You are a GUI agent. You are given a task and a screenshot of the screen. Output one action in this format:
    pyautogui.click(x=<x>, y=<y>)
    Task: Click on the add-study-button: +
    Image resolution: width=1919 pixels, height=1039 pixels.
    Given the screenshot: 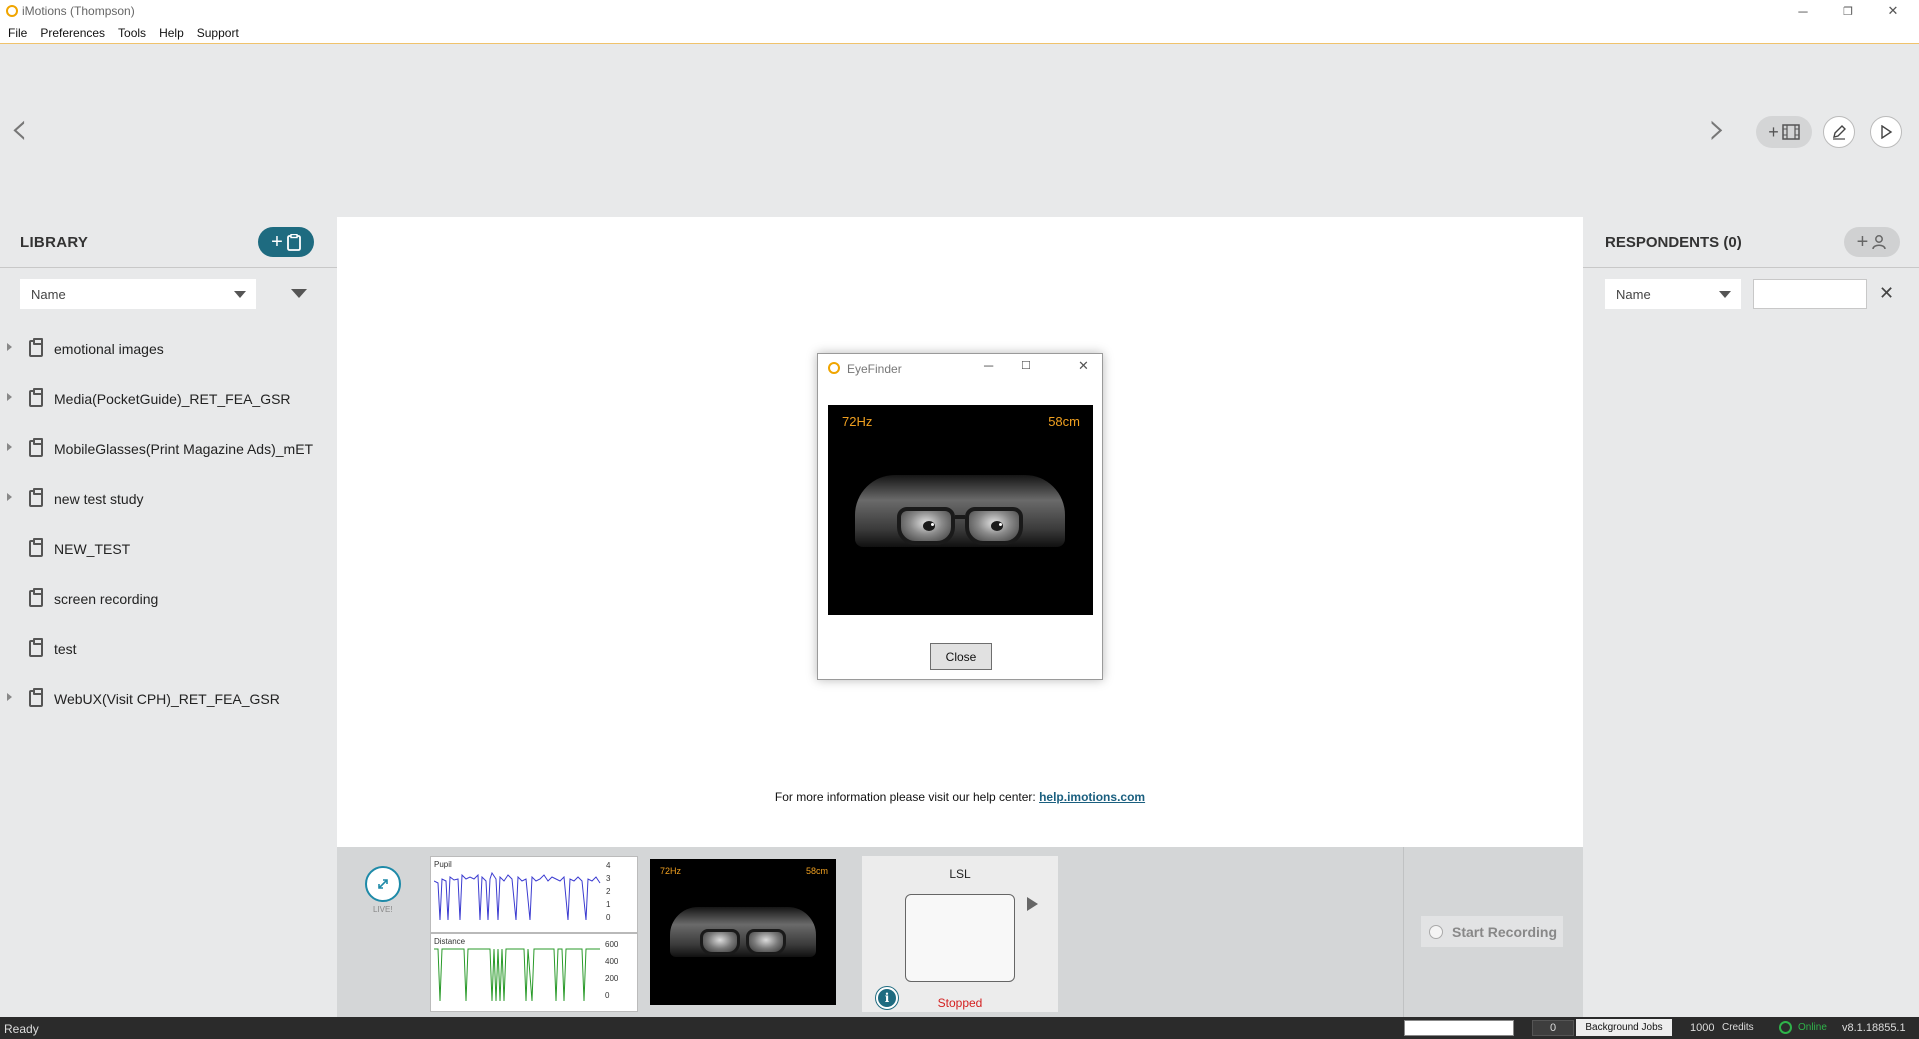 What is the action you would take?
    pyautogui.click(x=286, y=242)
    